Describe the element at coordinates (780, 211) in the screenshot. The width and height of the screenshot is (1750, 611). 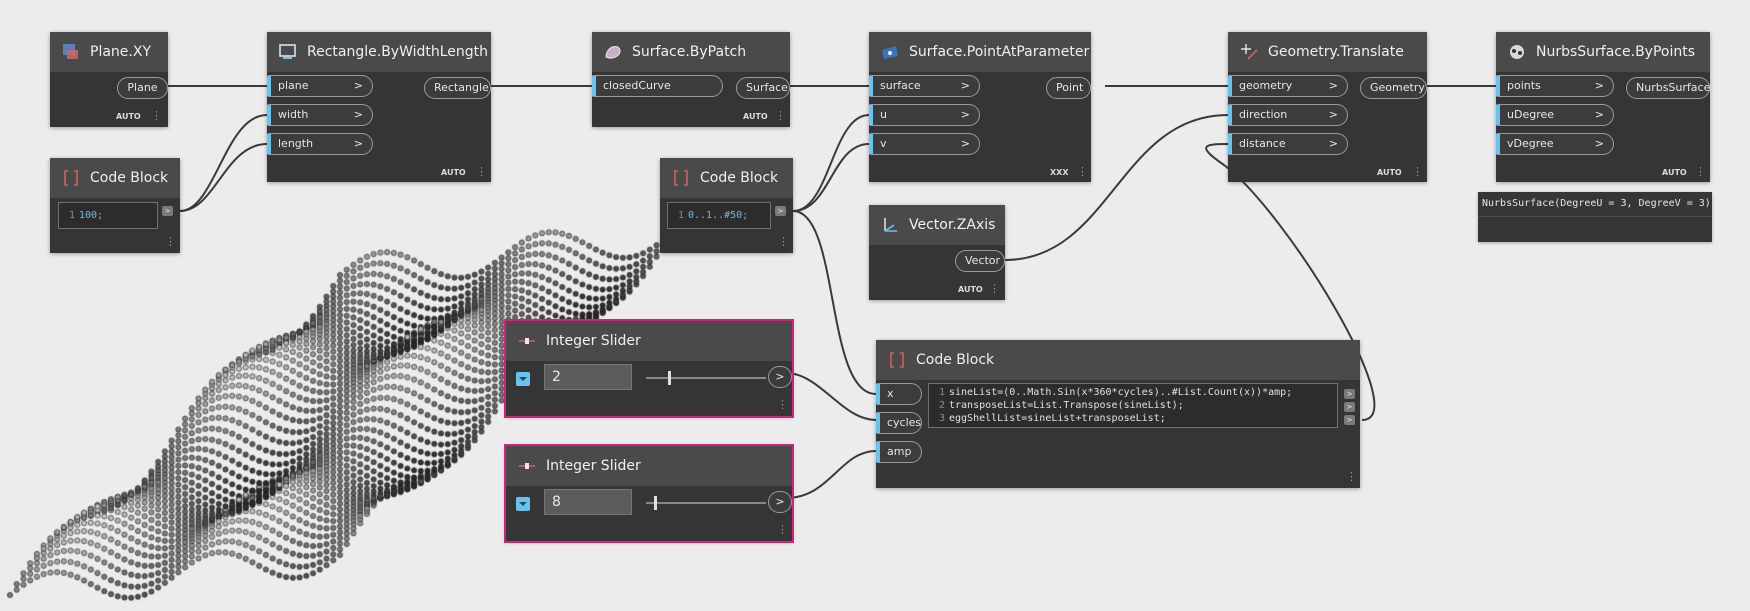
I see `output-port-code-block-2: >` at that location.